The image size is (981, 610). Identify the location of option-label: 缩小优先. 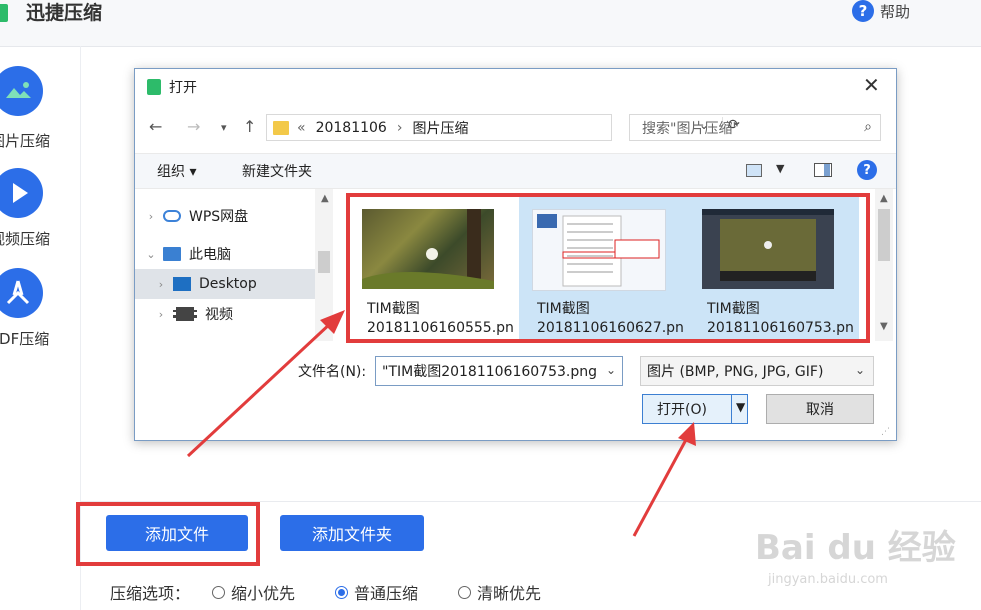
(263, 593).